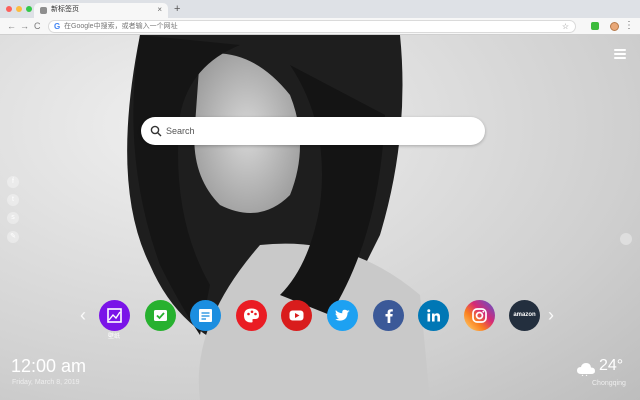 The height and width of the screenshot is (400, 640). Describe the element at coordinates (159, 10) in the screenshot. I see `tab-close-button: ×` at that location.